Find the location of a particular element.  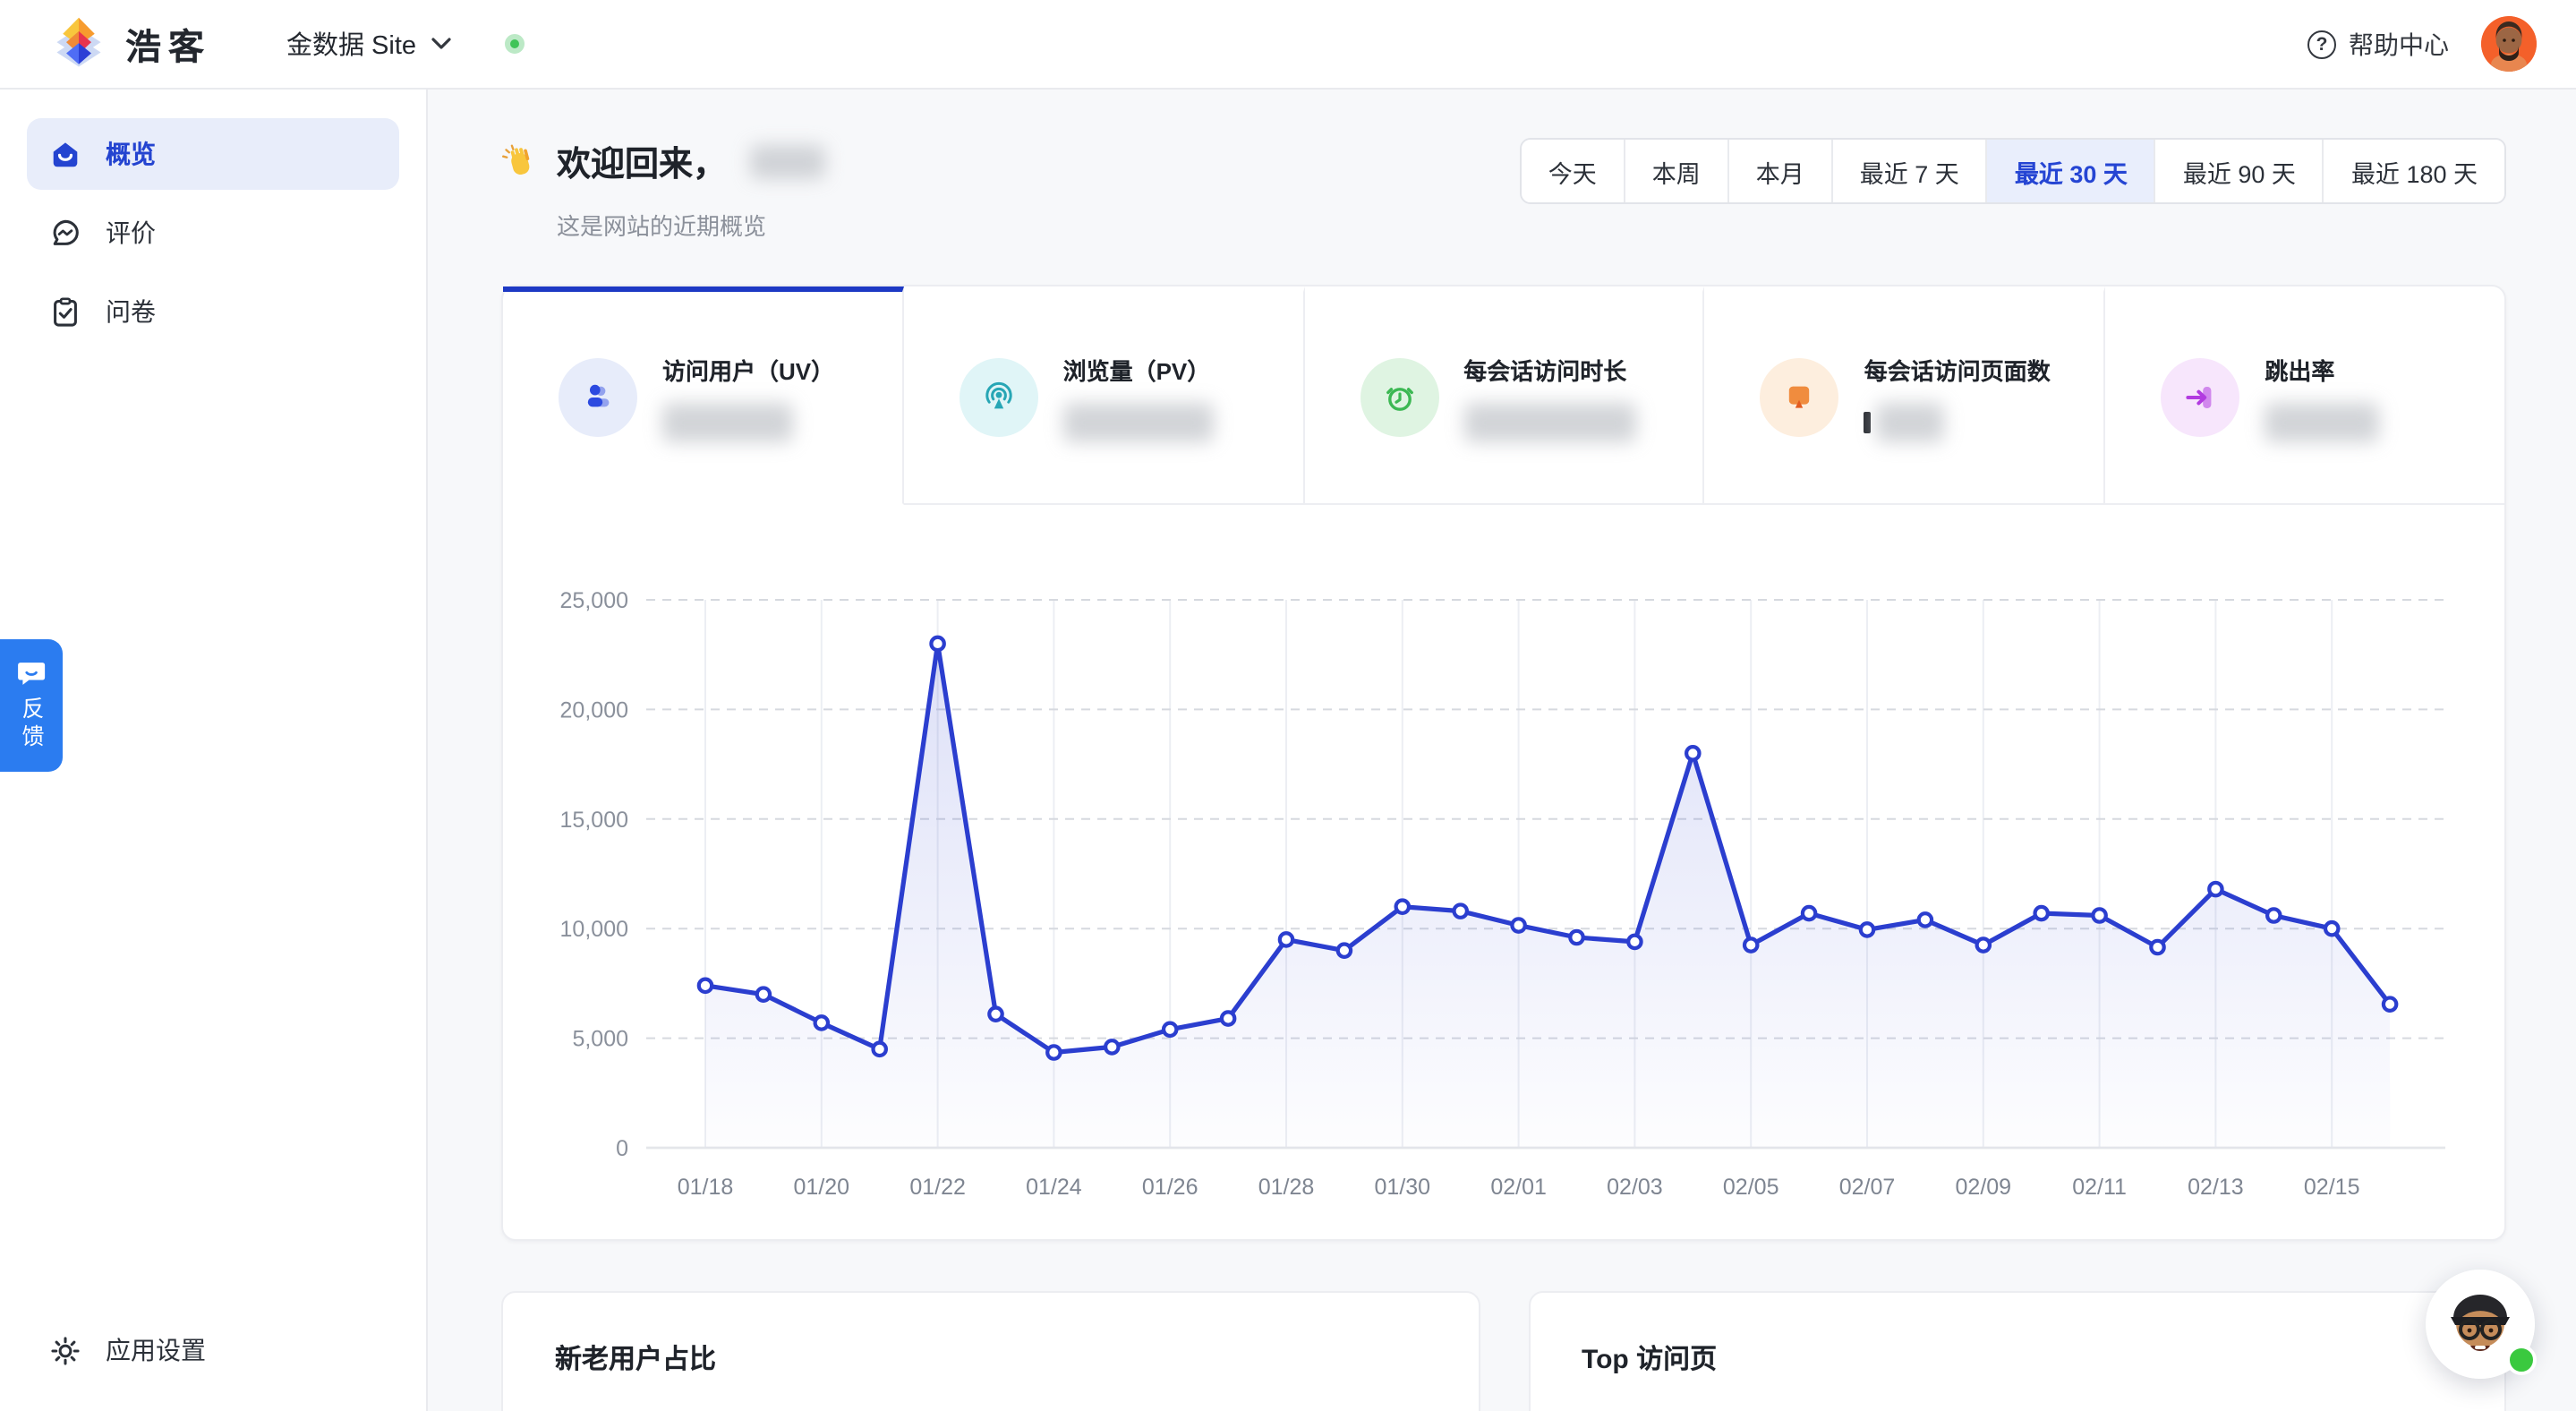

page-title: 欢迎回来， is located at coordinates (663, 162).